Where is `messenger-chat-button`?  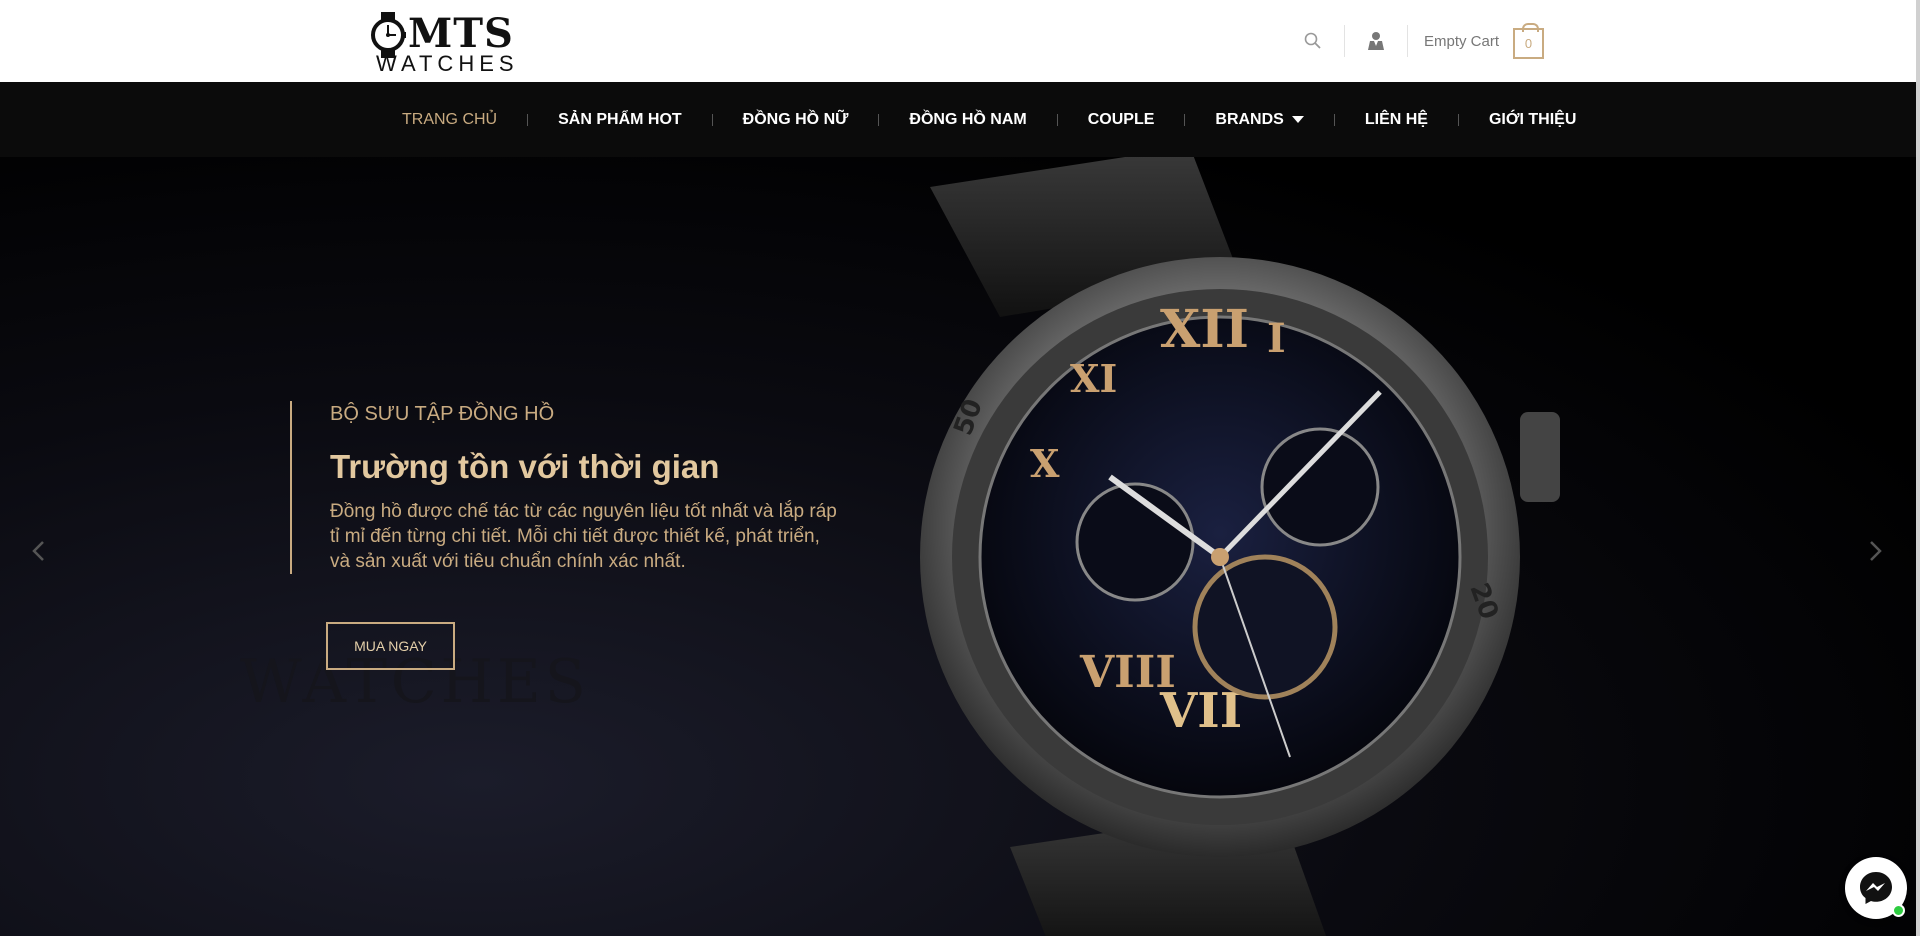
messenger-chat-button is located at coordinates (1876, 888).